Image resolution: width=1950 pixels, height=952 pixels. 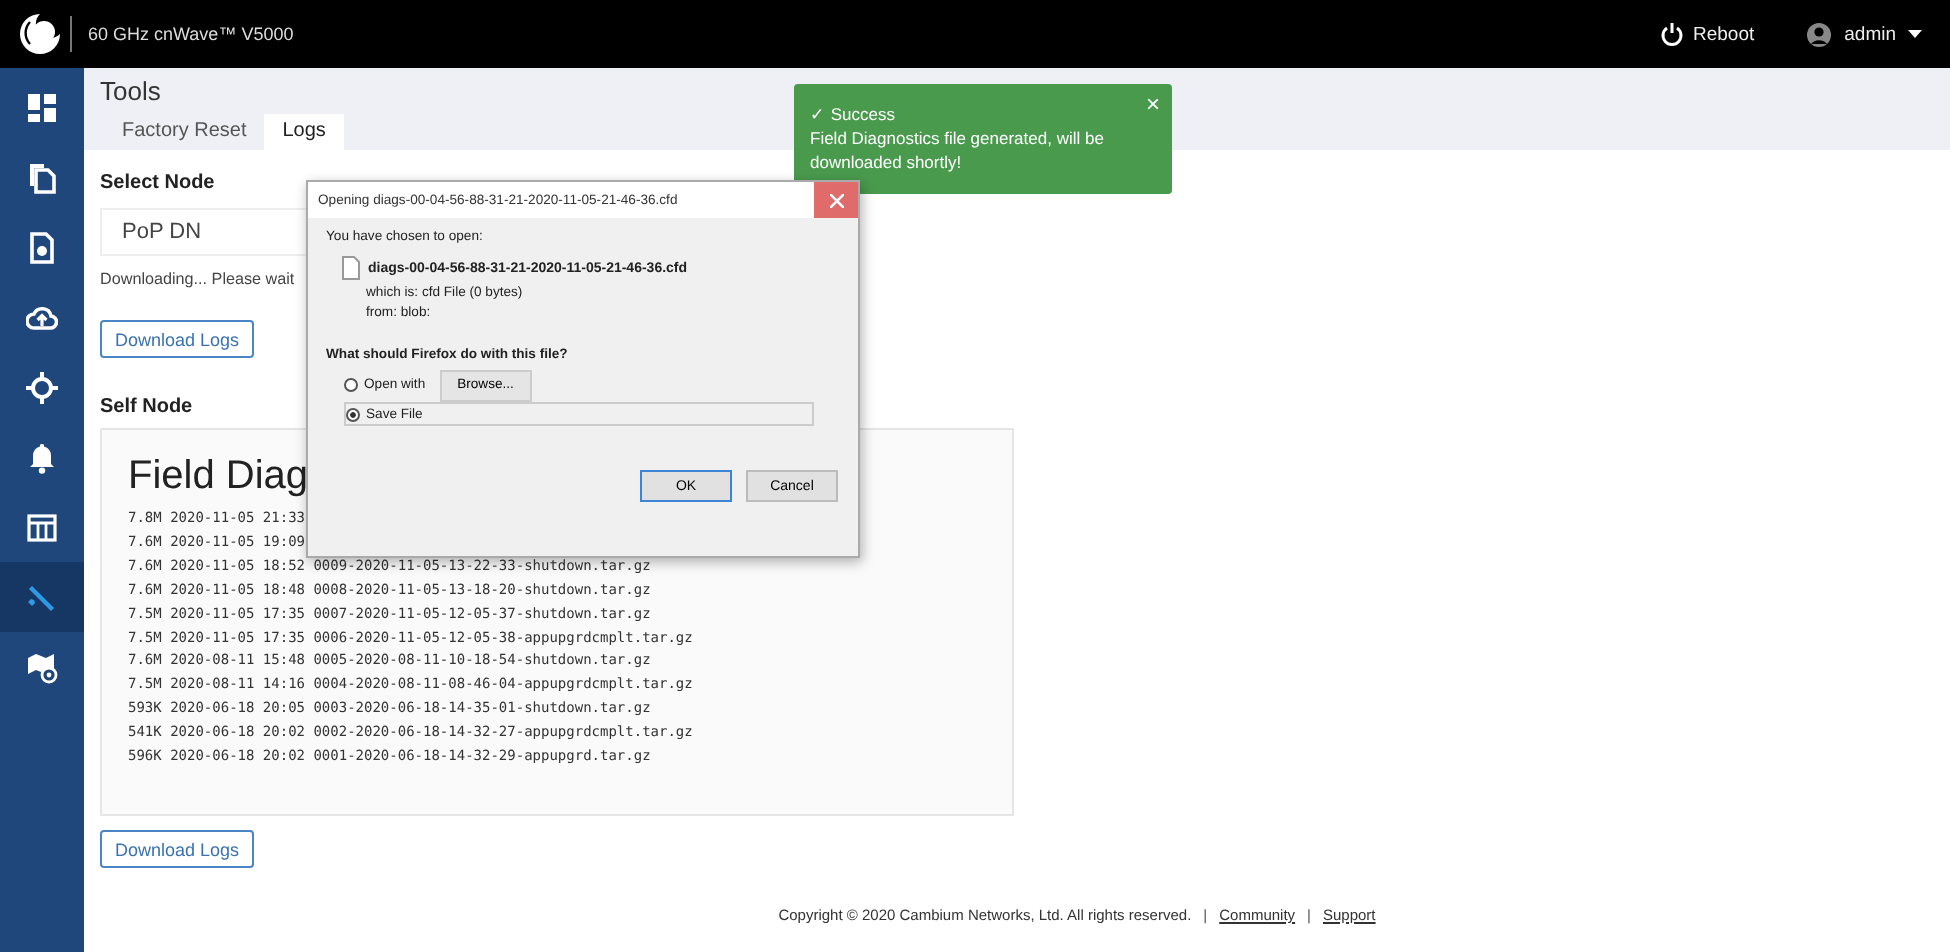 I want to click on panel-heading: Field Diag, so click(x=218, y=477).